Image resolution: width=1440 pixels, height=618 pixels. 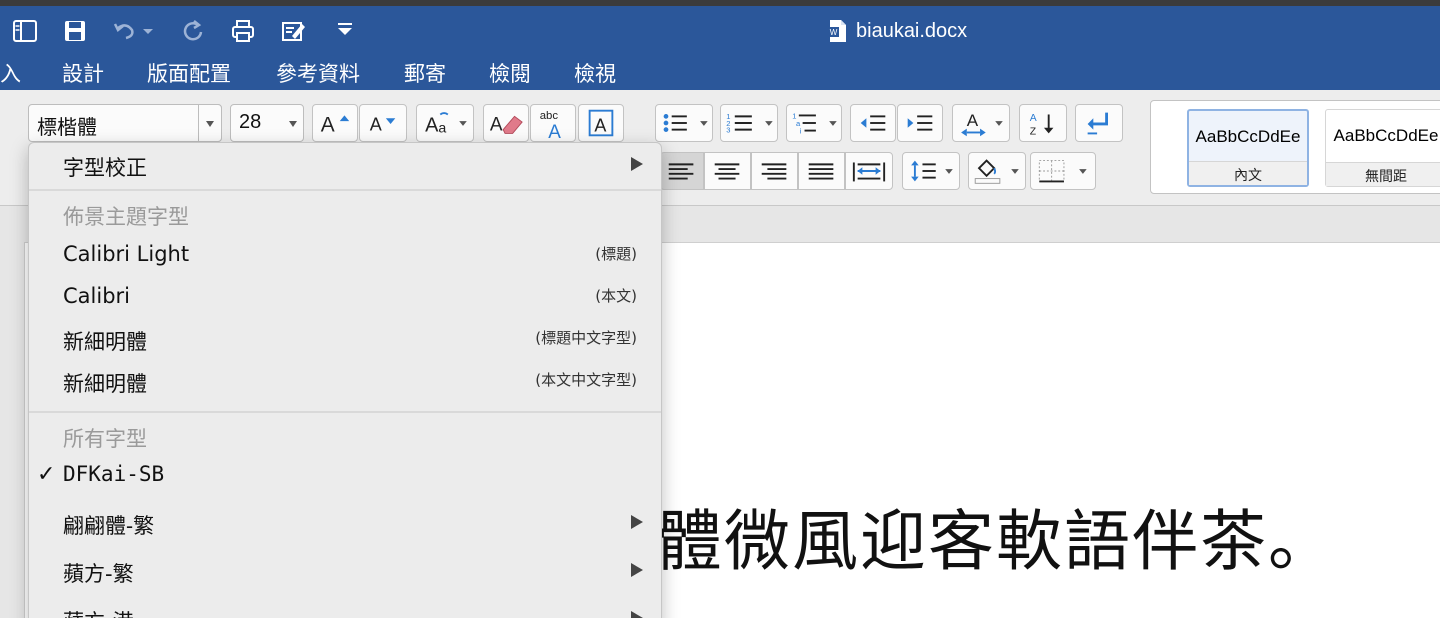 I want to click on return-arrow-icon, so click(x=1097, y=123).